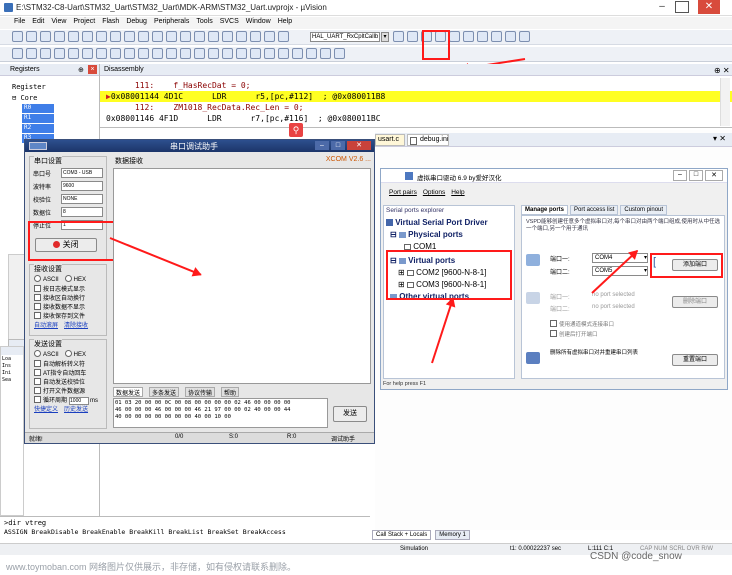 The image size is (732, 575). Describe the element at coordinates (38, 21) in the screenshot. I see `menu-edit: Edit` at that location.